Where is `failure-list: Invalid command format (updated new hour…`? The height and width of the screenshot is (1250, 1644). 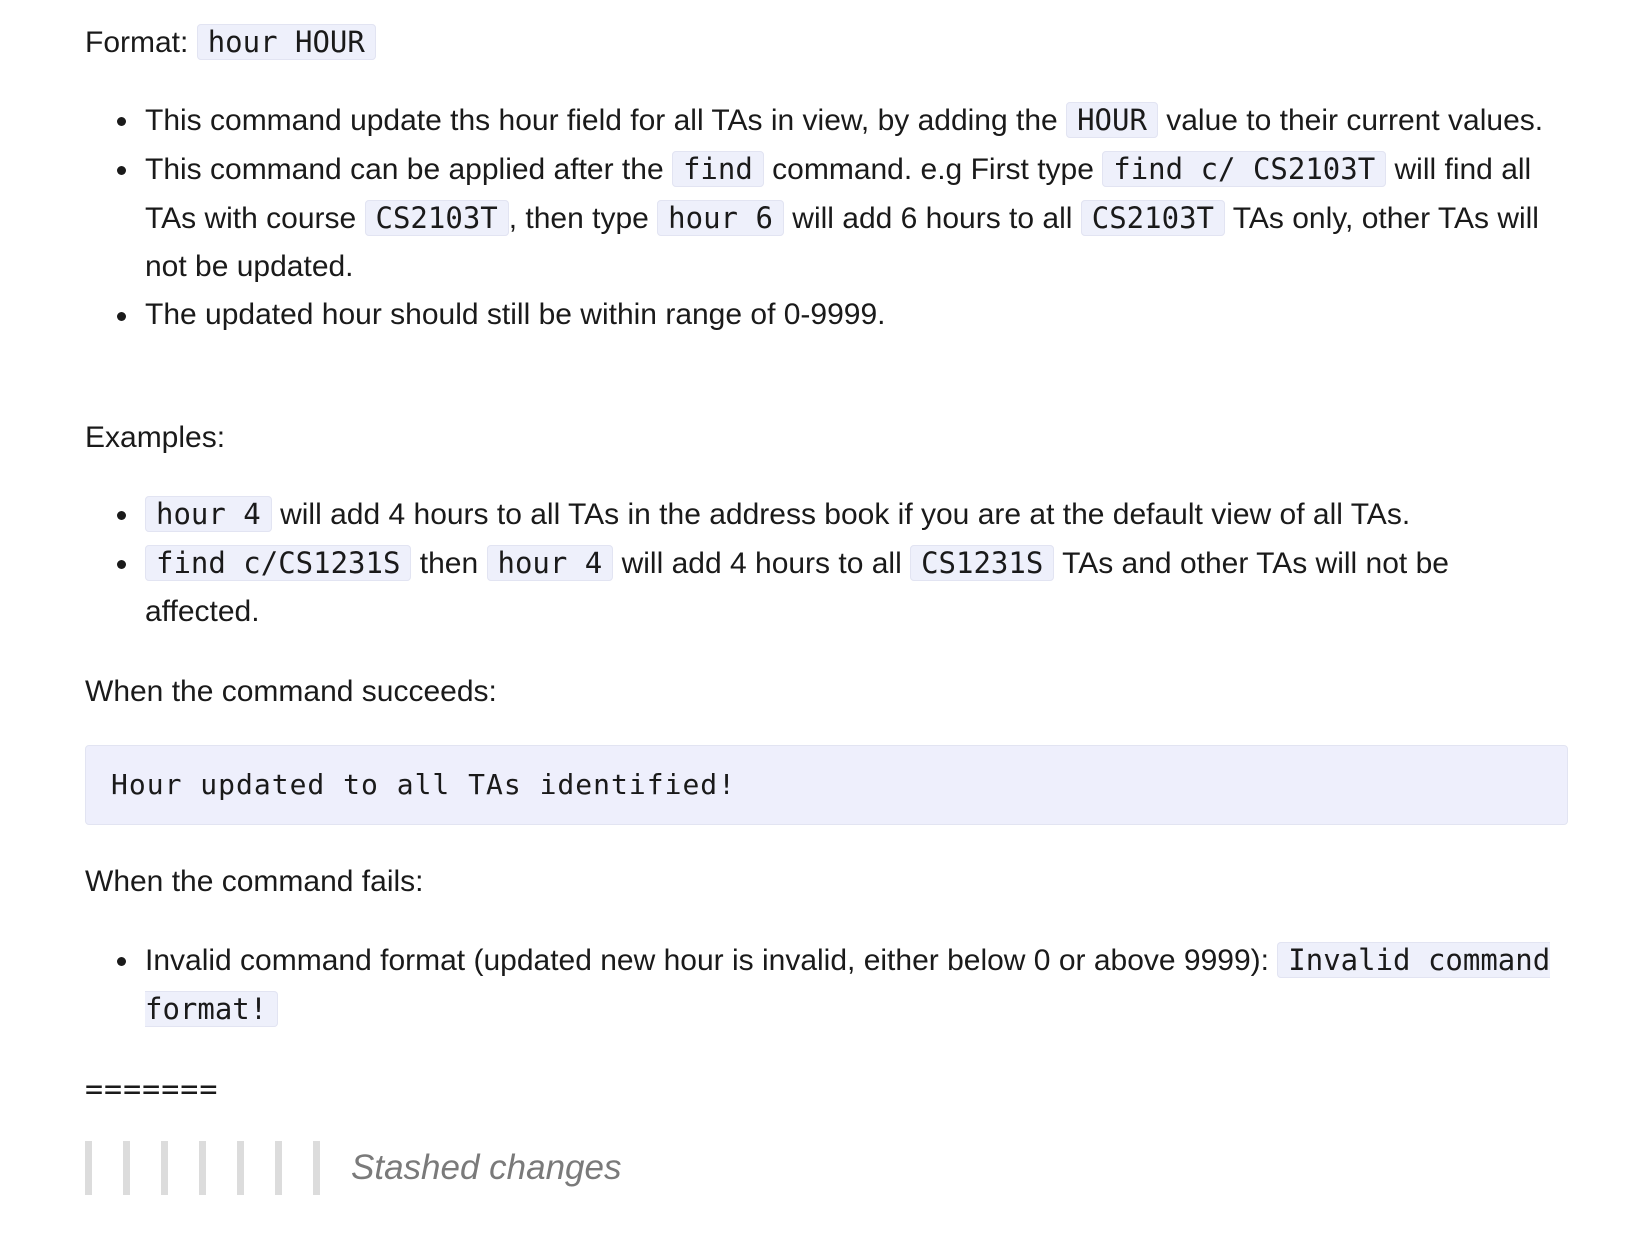
failure-list: Invalid command format (updated new hour… is located at coordinates (825, 985).